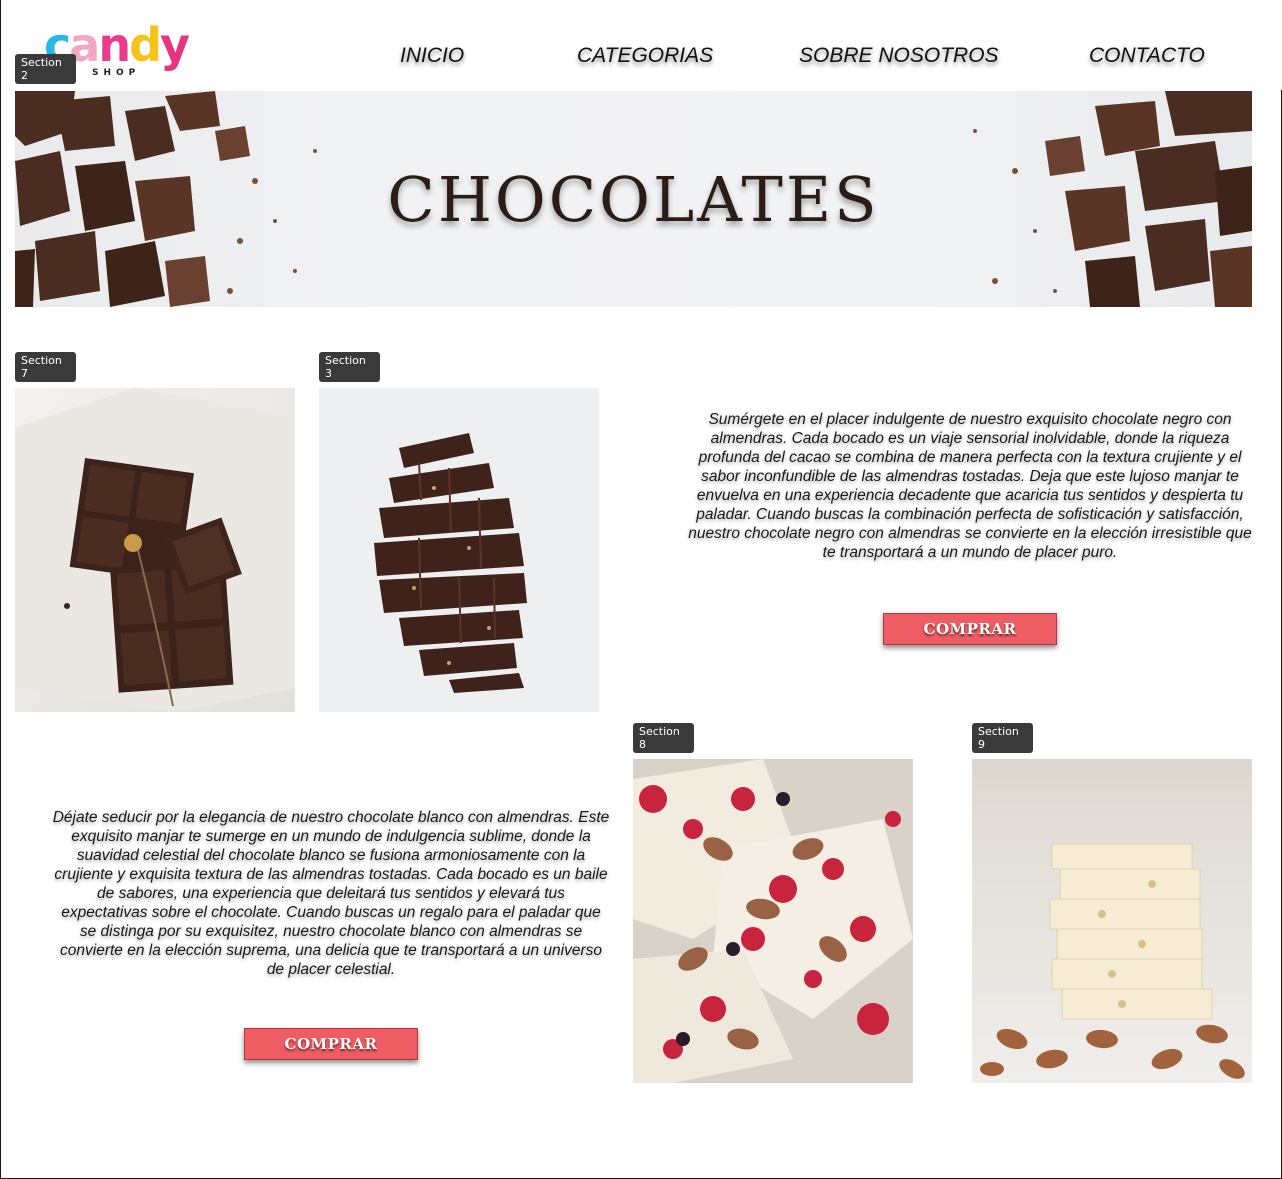 Image resolution: width=1282 pixels, height=1179 pixels. I want to click on logo-letter: y, so click(175, 45).